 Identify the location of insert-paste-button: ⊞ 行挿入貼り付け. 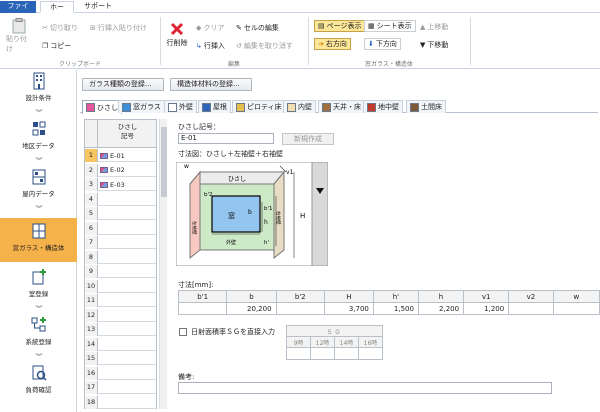
(118, 27).